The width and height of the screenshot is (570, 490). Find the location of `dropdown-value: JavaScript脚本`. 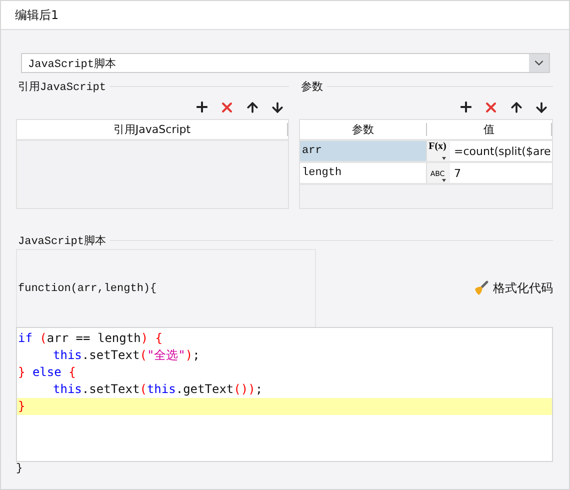

dropdown-value: JavaScript脚本 is located at coordinates (71, 63).